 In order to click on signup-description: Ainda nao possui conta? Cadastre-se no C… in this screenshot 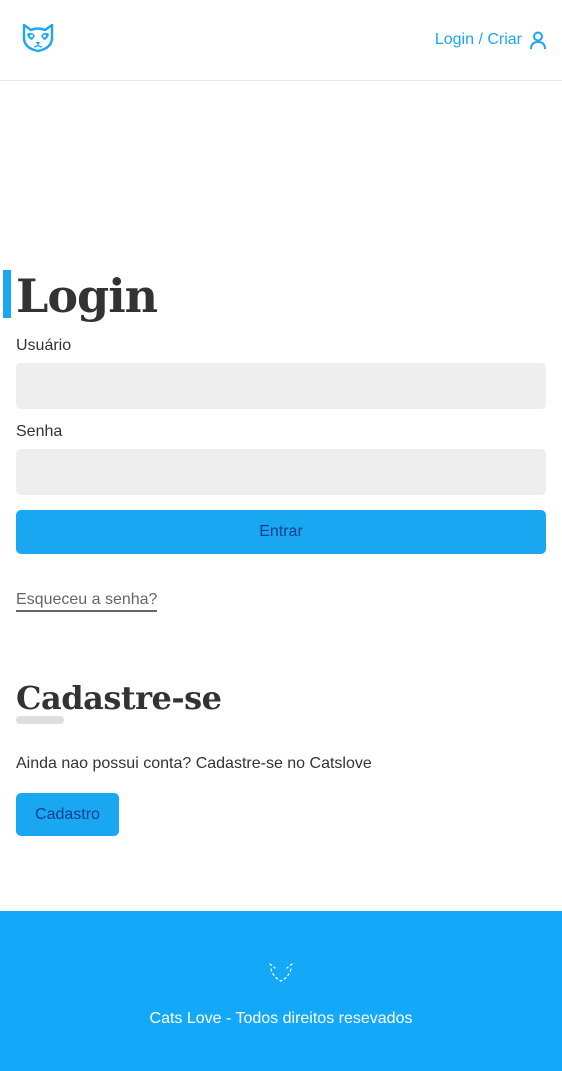, I will do `click(194, 763)`.